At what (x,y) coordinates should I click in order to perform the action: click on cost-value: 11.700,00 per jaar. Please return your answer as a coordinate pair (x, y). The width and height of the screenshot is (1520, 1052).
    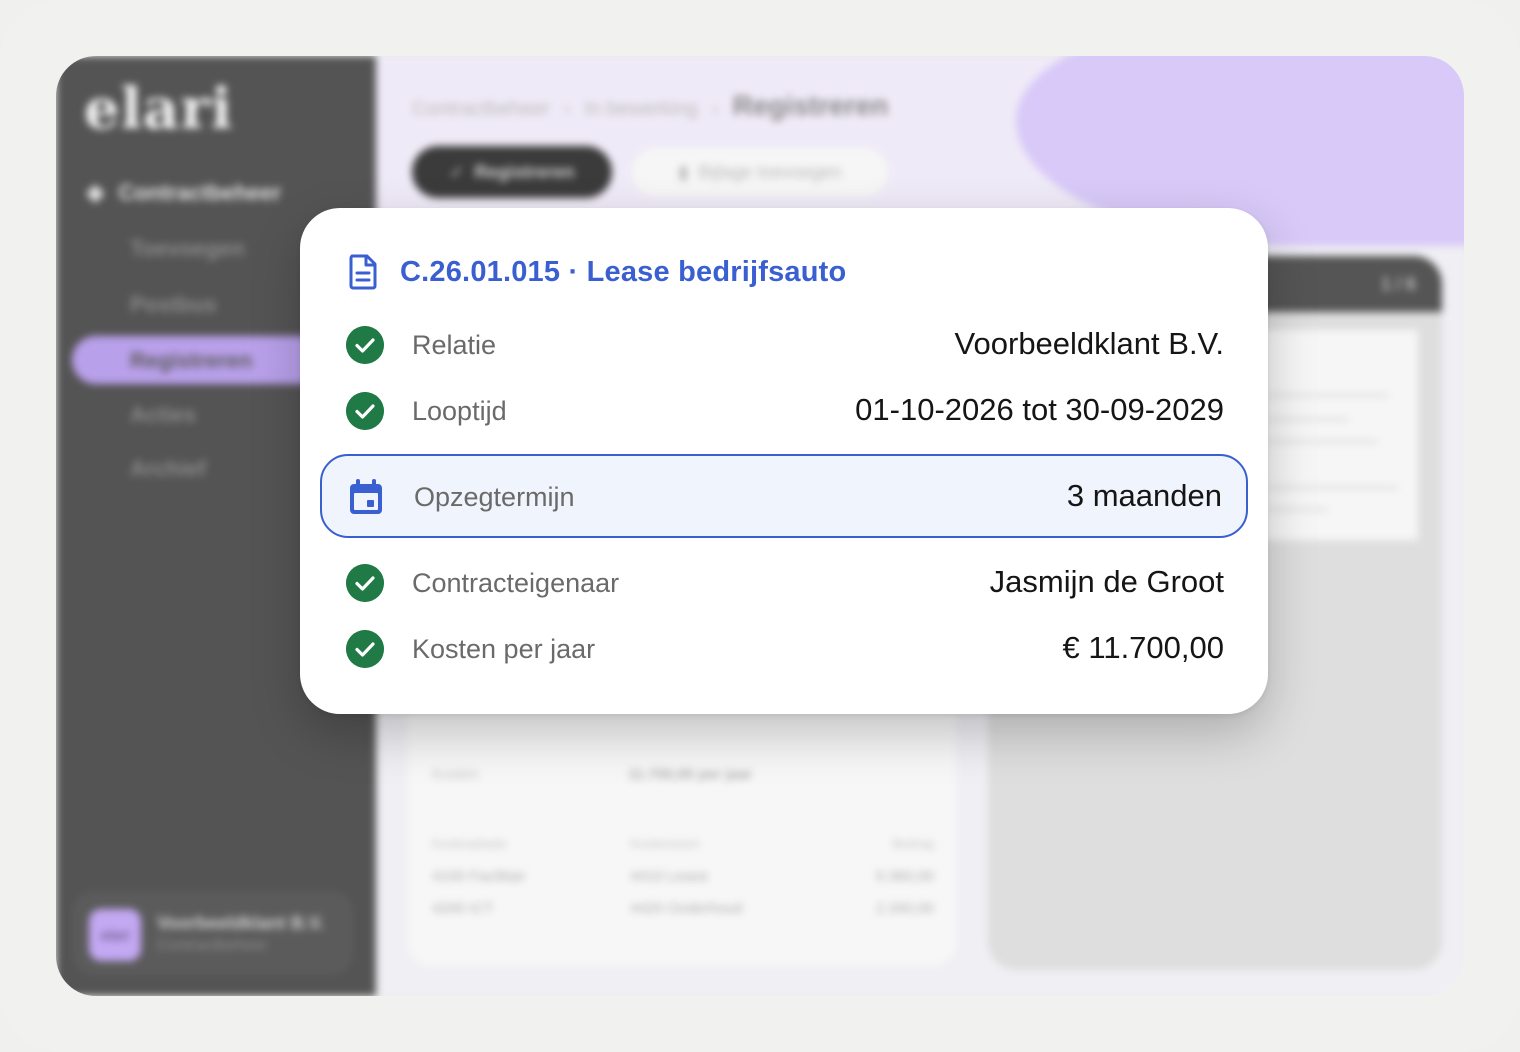
    Looking at the image, I should click on (690, 774).